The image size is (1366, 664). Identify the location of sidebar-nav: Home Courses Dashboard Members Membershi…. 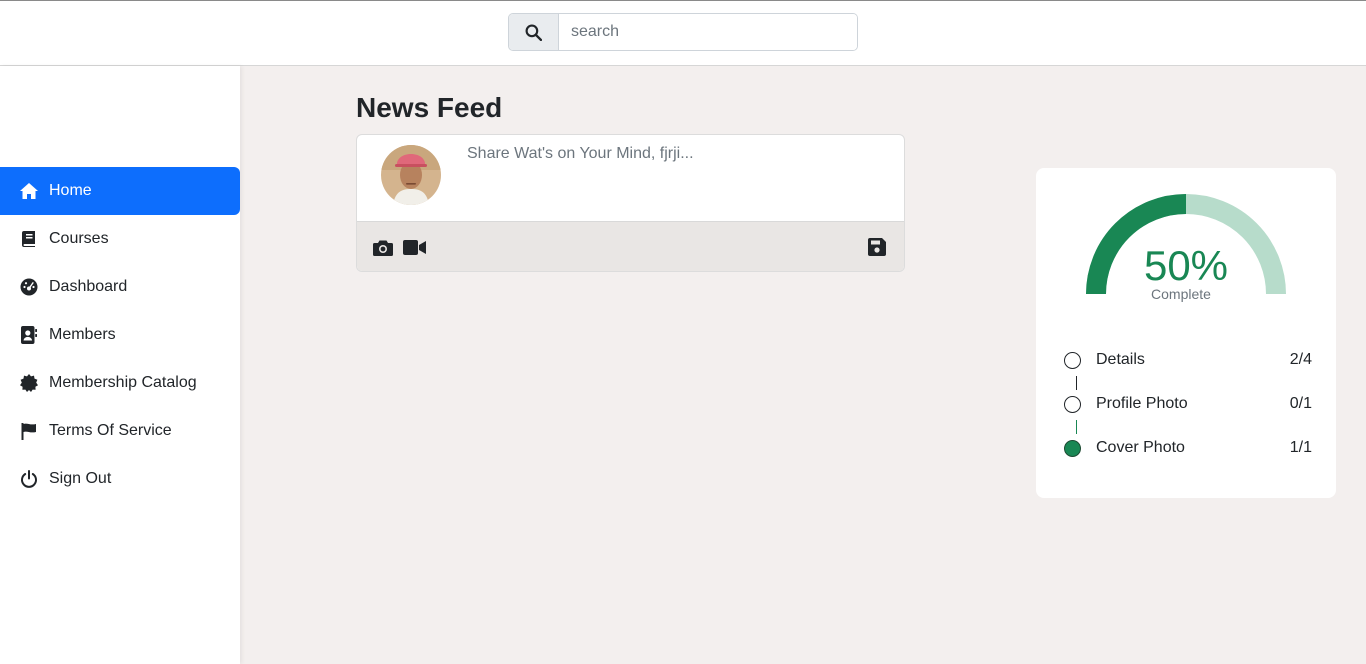
(120, 335).